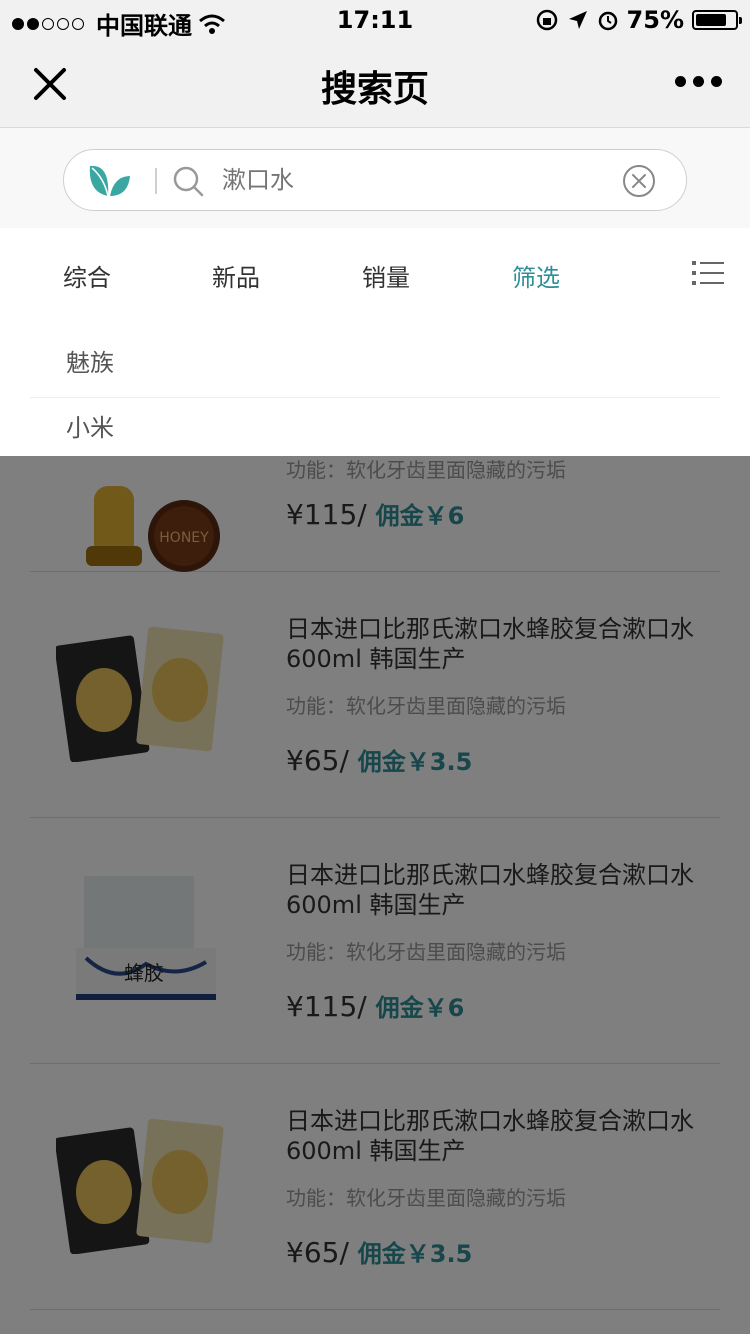 The width and height of the screenshot is (750, 1334). Describe the element at coordinates (188, 181) in the screenshot. I see `search-icon` at that location.